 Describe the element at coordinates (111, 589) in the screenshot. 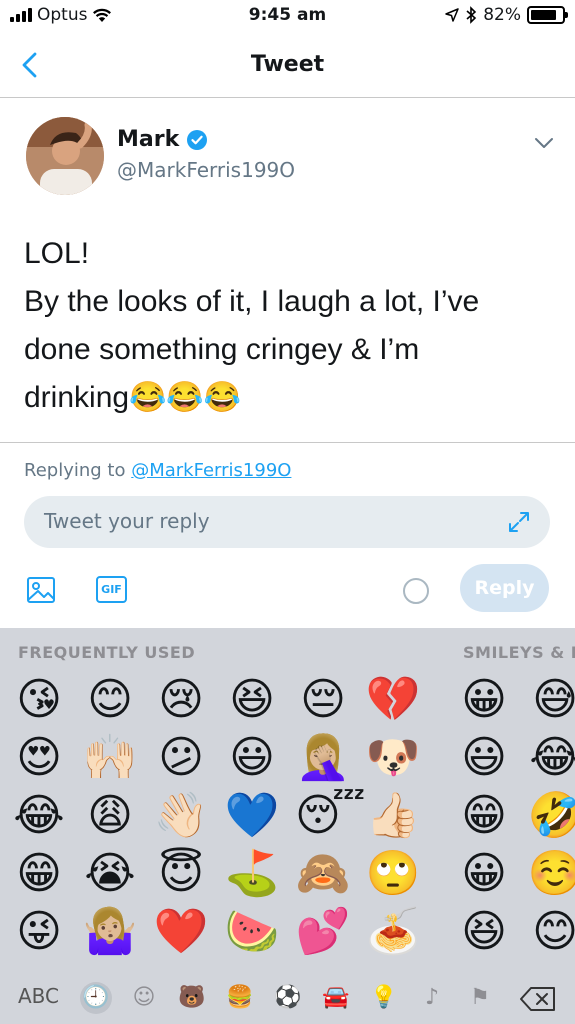

I see `gif-button: GIF` at that location.